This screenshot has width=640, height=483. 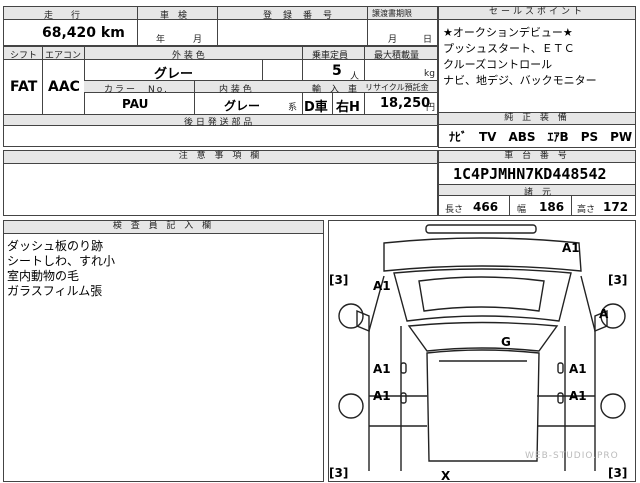 I want to click on height-label: 高さ, so click(x=586, y=210).